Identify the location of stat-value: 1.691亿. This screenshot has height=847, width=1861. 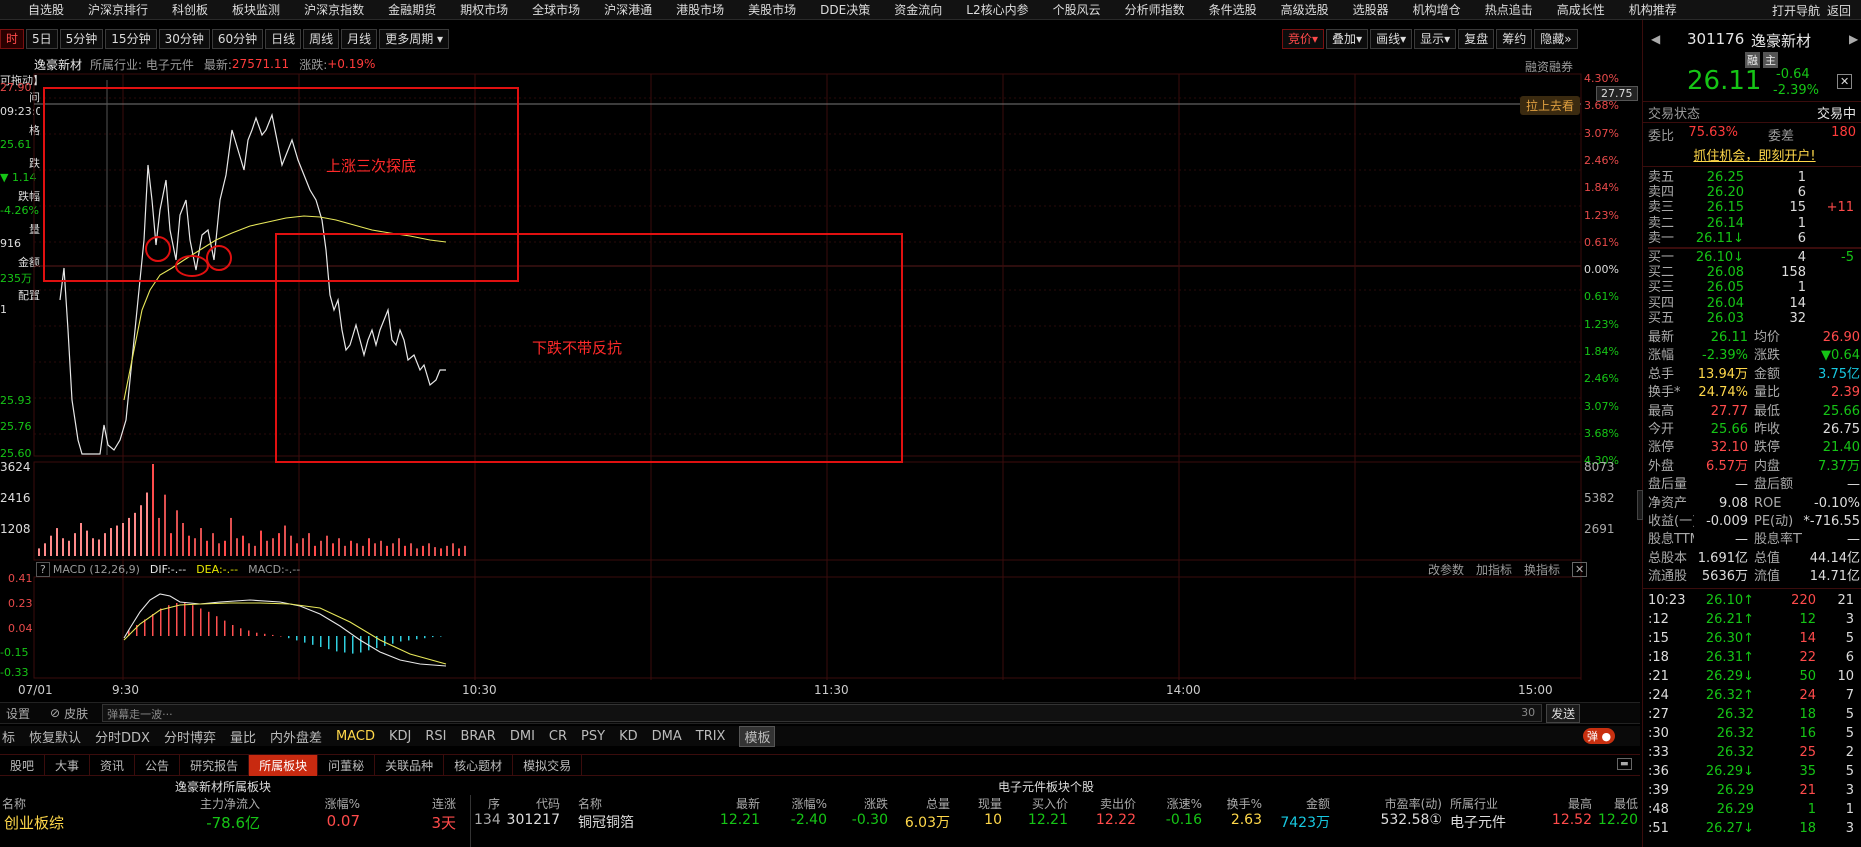
(1722, 558).